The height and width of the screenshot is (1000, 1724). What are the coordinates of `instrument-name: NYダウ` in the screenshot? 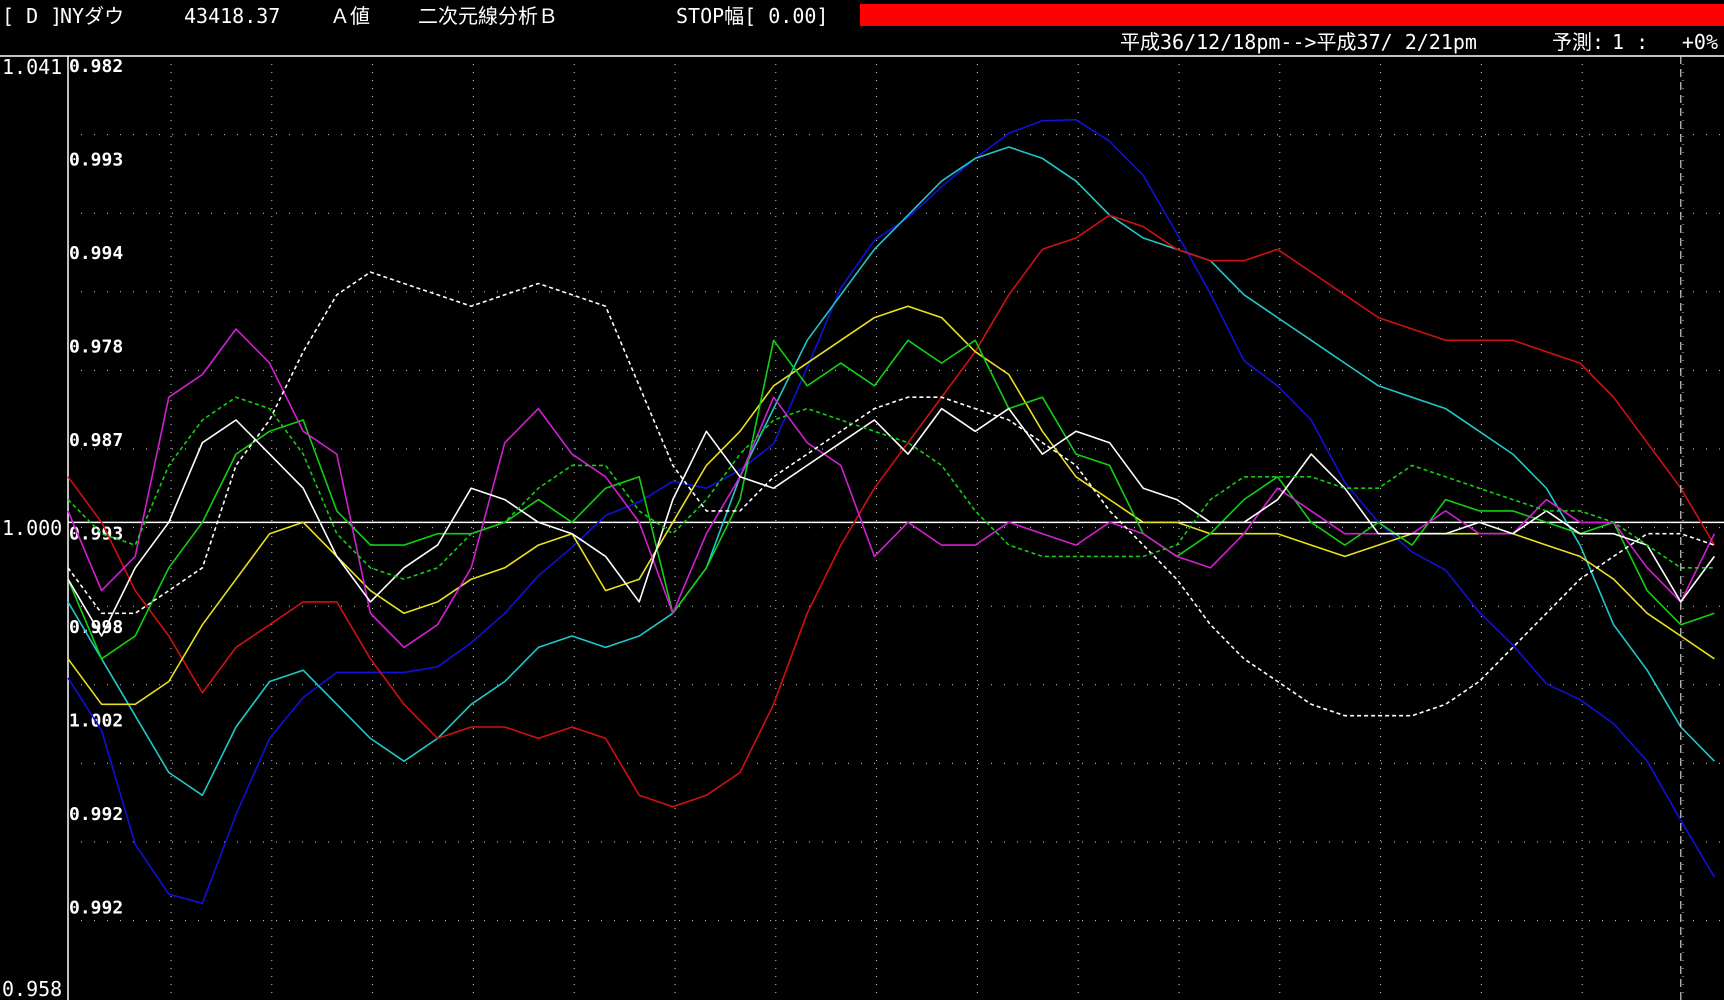 It's located at (92, 16).